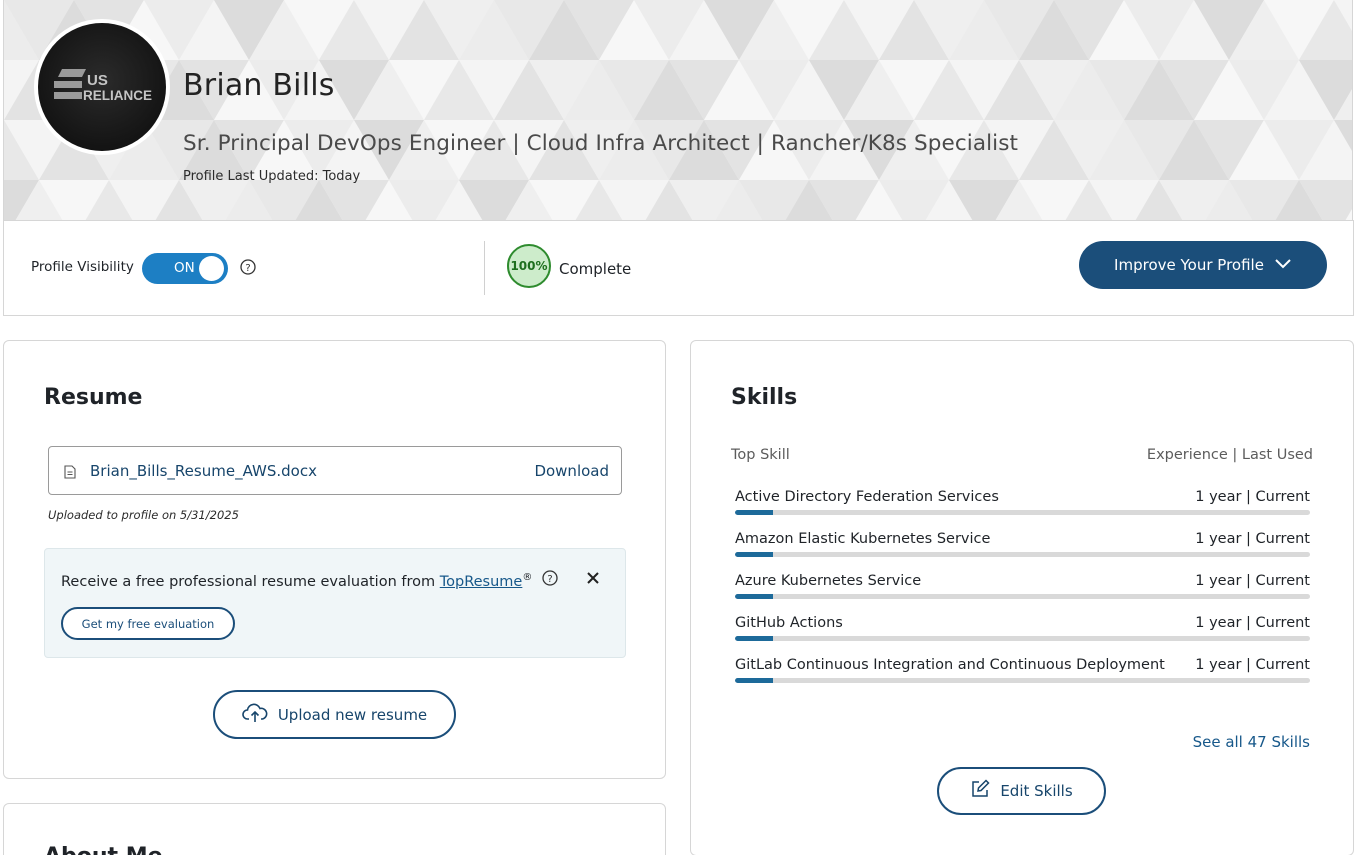 This screenshot has height=855, width=1359. I want to click on skill-name: Azure Kubernetes Service, so click(828, 581).